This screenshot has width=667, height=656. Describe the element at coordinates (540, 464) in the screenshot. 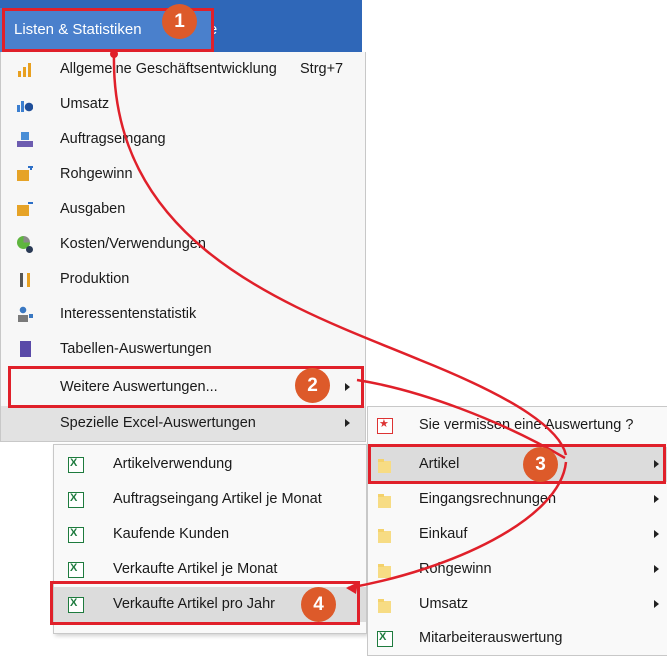

I see `step-badge-3: 3` at that location.